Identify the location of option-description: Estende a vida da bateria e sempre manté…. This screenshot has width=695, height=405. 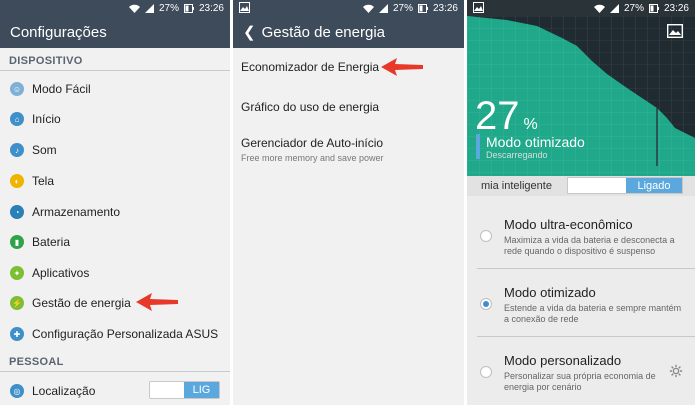
(593, 313).